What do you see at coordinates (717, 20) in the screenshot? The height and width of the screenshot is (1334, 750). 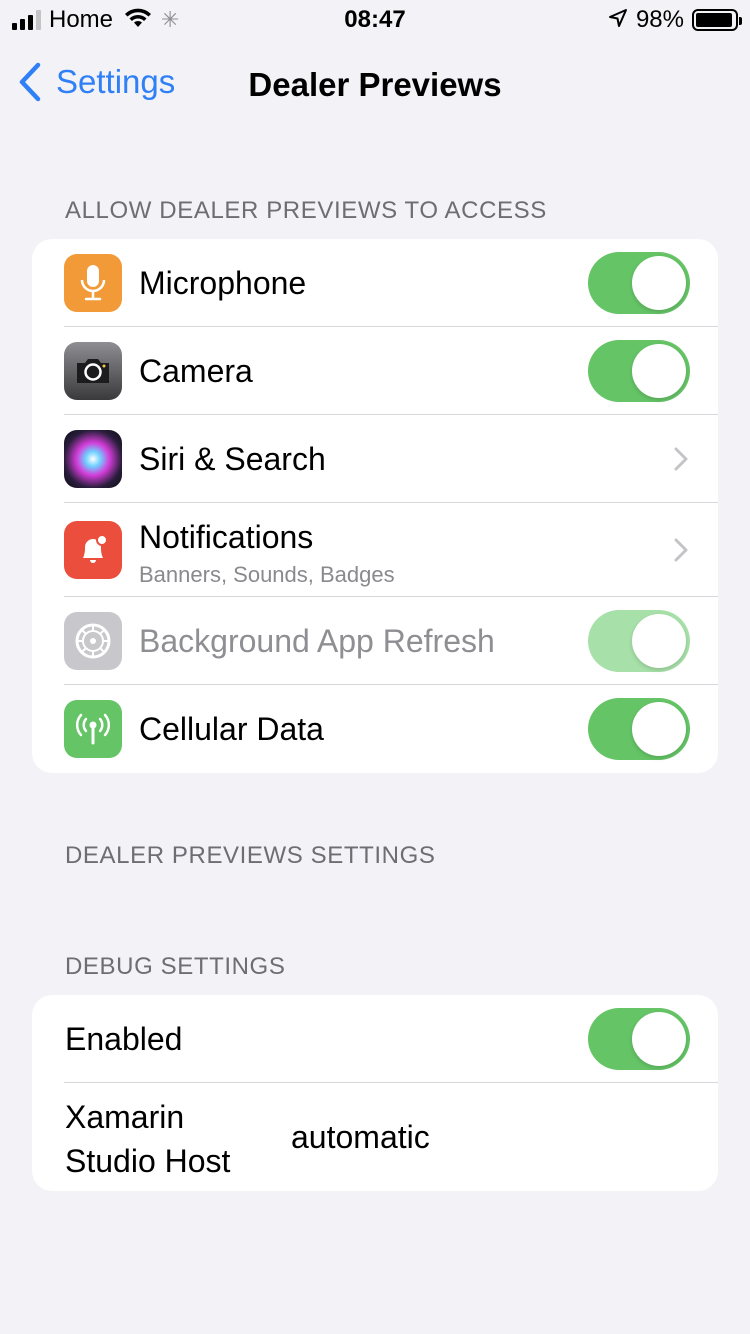 I see `battery-icon` at bounding box center [717, 20].